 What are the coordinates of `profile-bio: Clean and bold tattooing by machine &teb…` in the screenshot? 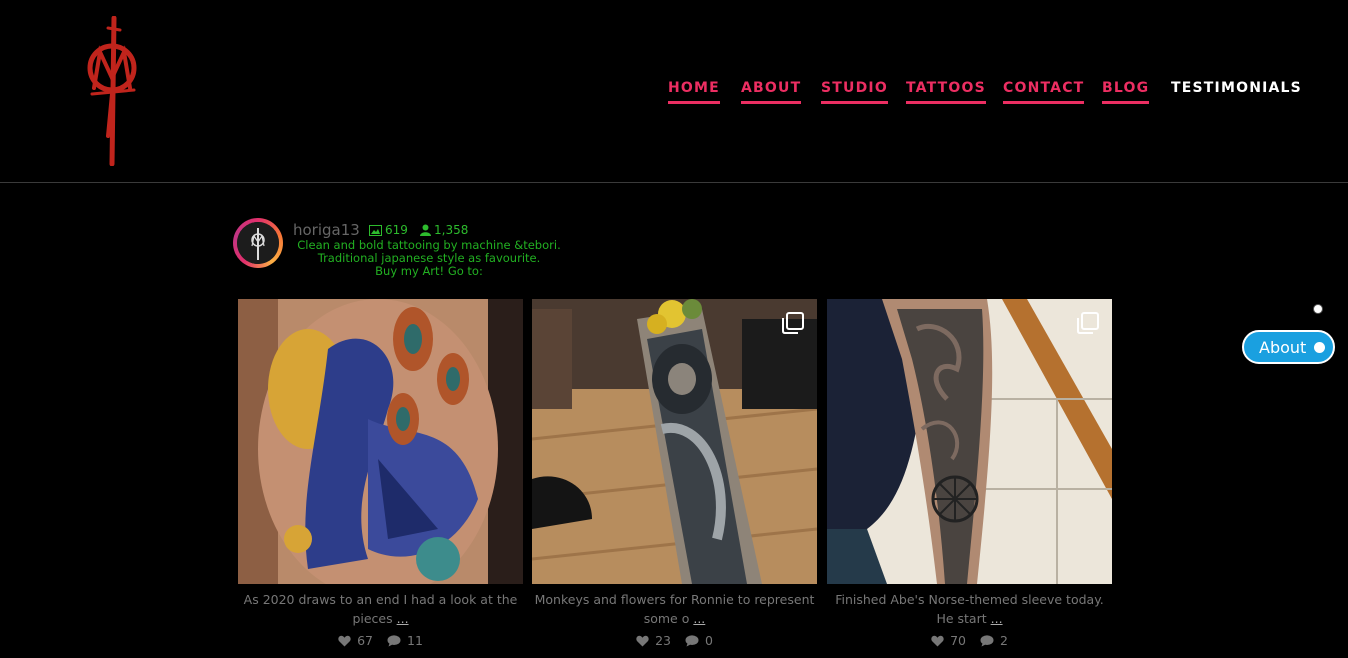 It's located at (429, 258).